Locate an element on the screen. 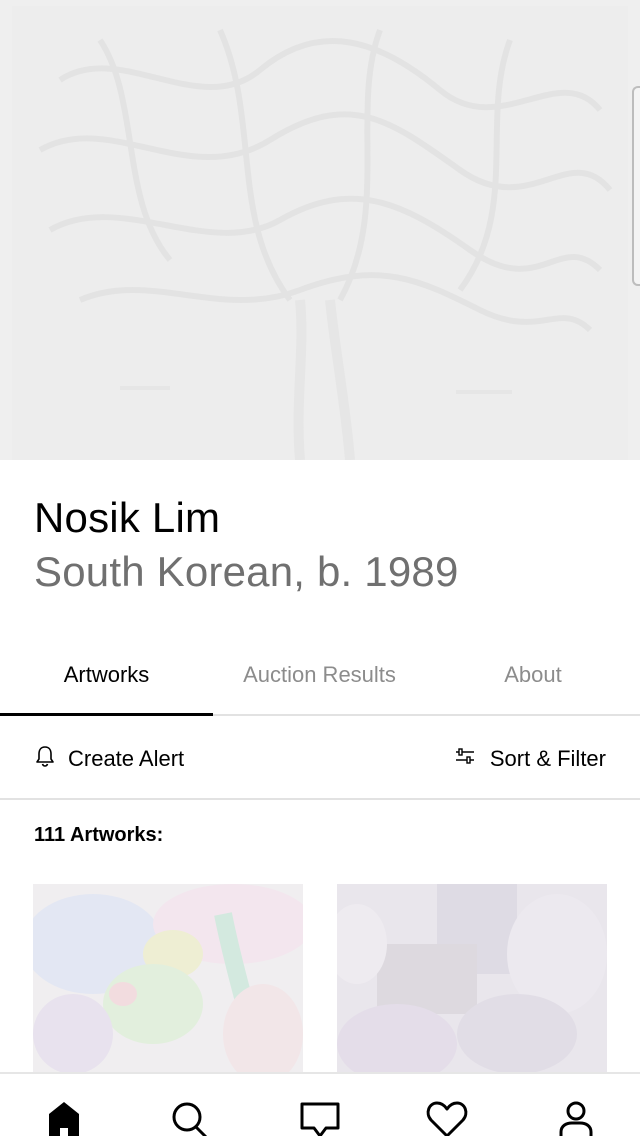 This screenshot has width=640, height=1136. image-scroll-handle is located at coordinates (636, 186).